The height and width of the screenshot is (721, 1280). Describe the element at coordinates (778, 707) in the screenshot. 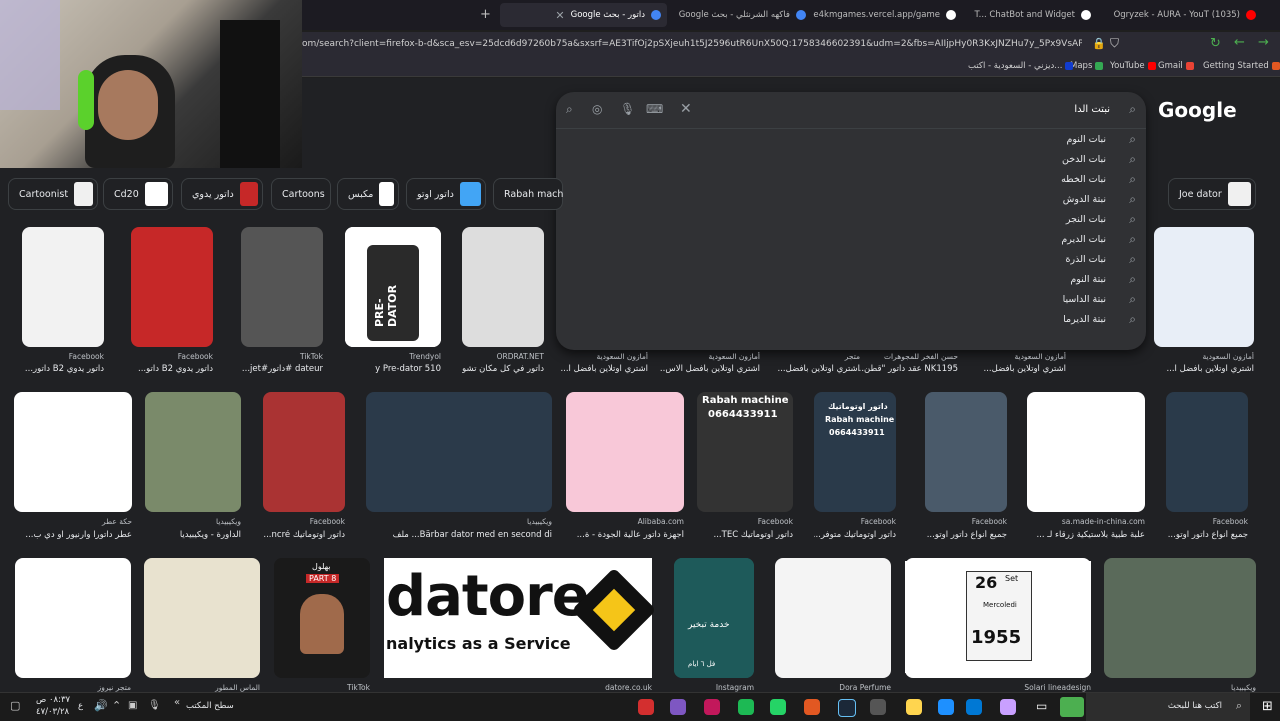

I see `whatsapp-icon` at that location.